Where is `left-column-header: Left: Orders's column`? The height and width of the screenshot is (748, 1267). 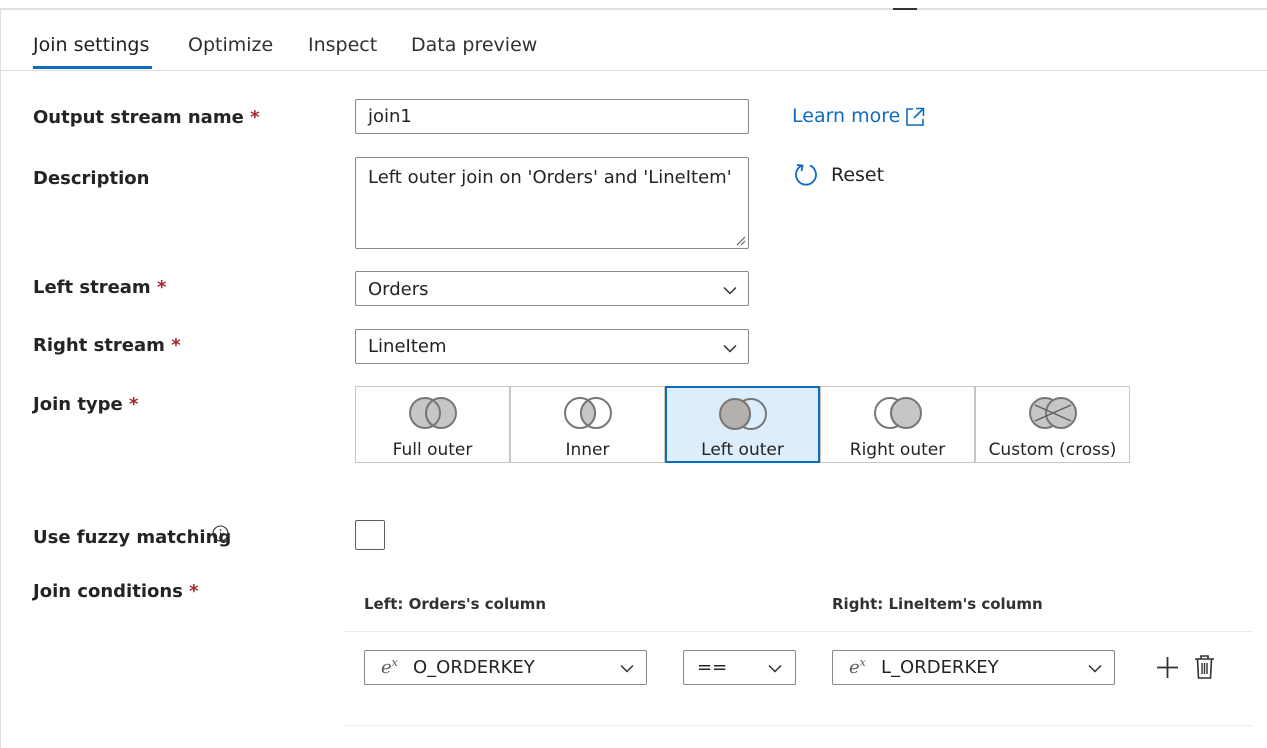
left-column-header: Left: Orders's column is located at coordinates (455, 604).